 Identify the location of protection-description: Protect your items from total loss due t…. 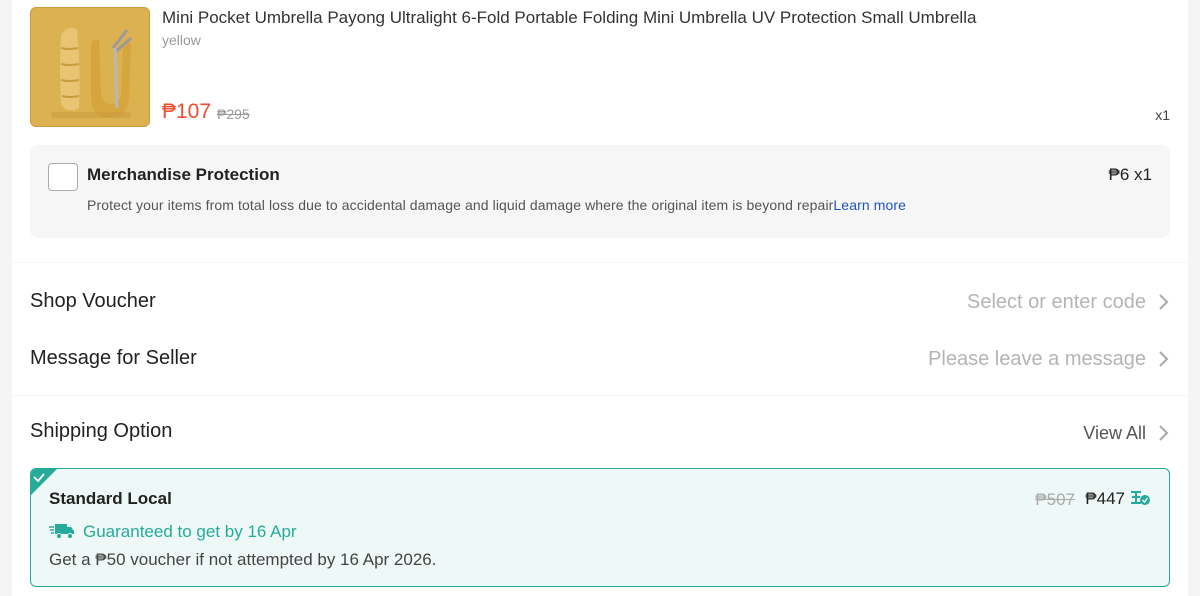
(496, 205).